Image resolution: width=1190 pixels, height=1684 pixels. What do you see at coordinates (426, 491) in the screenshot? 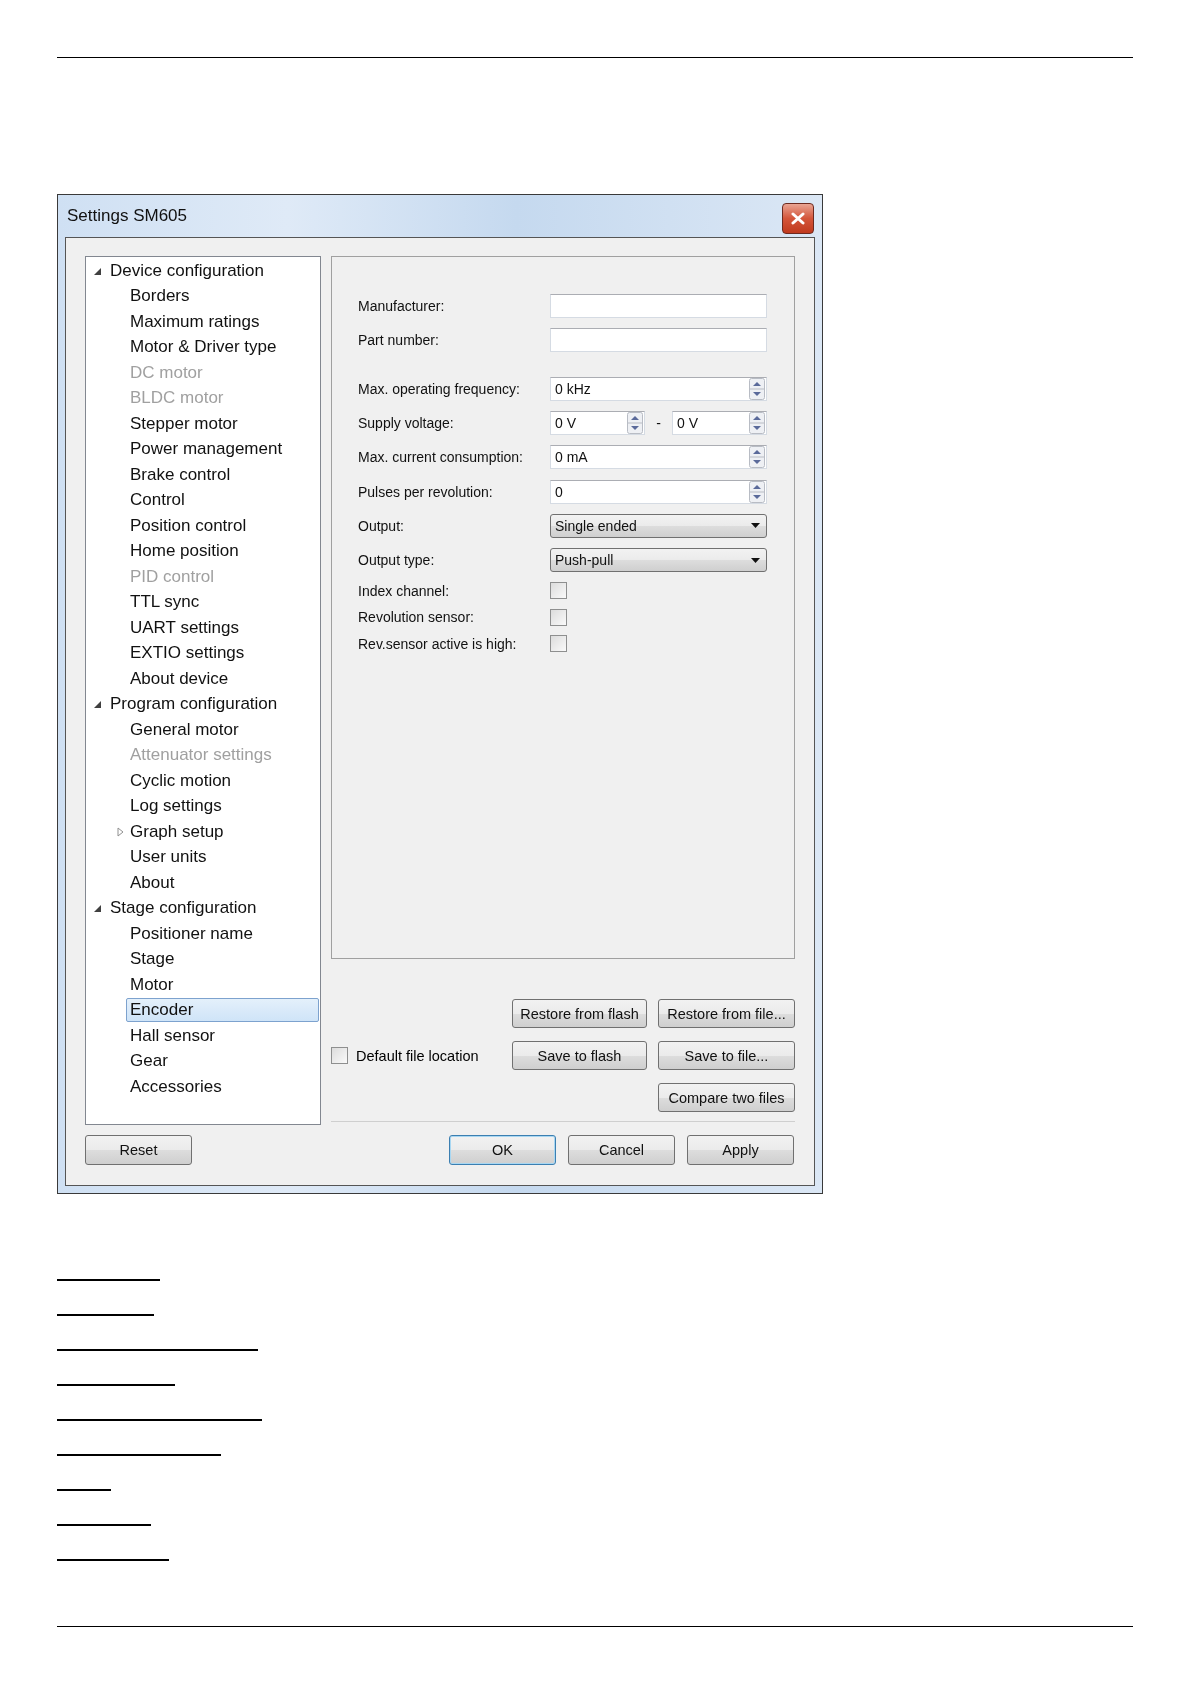
I see `field-label: Pulses per revolution:` at bounding box center [426, 491].